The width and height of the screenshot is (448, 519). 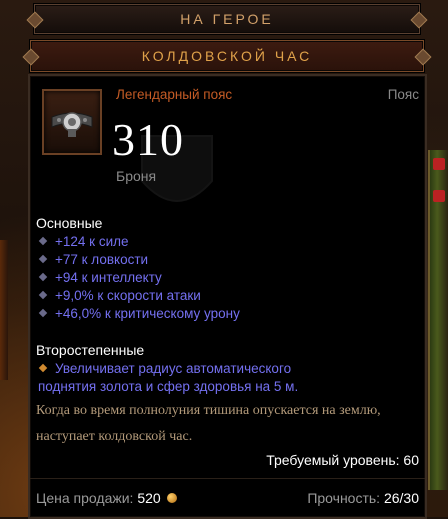 I want to click on item-title: КОЛДОВСКОЙ ЧАС, so click(x=227, y=56).